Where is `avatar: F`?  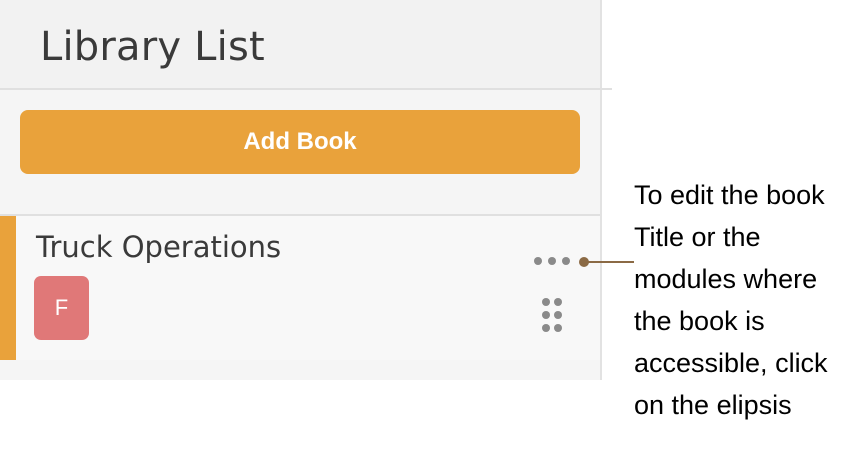
avatar: F is located at coordinates (61, 308).